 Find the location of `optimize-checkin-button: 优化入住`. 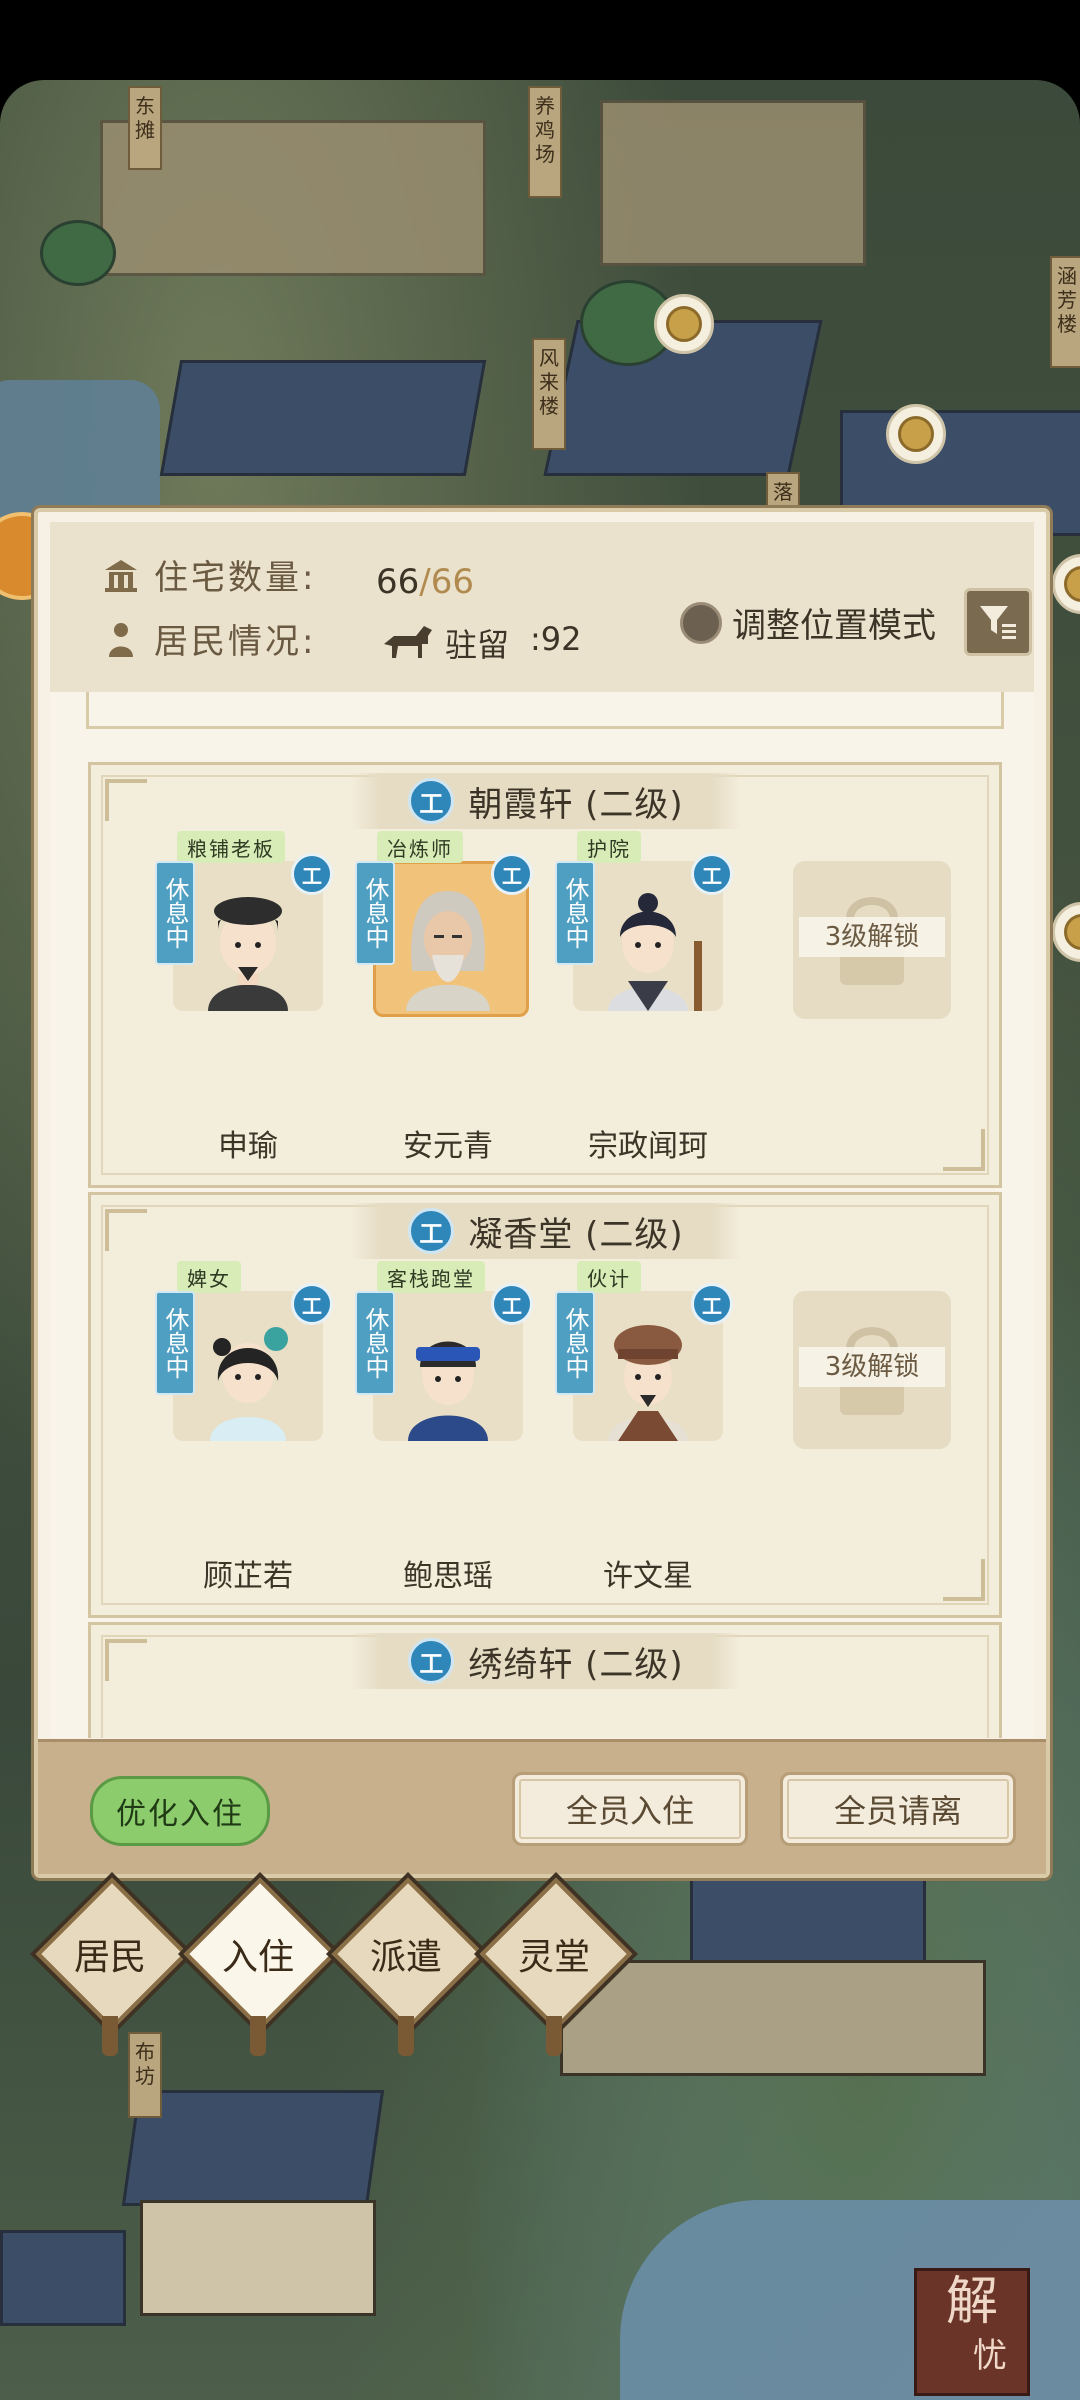

optimize-checkin-button: 优化入住 is located at coordinates (180, 1811).